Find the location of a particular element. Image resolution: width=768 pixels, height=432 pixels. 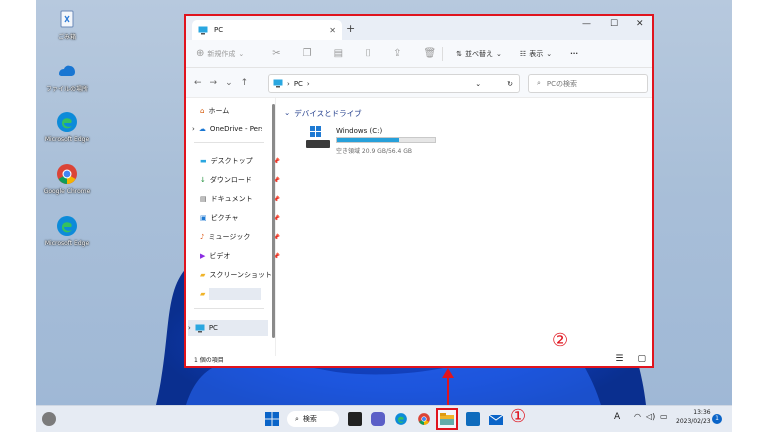

tiles-view-icon: ▢ is located at coordinates (641, 359).